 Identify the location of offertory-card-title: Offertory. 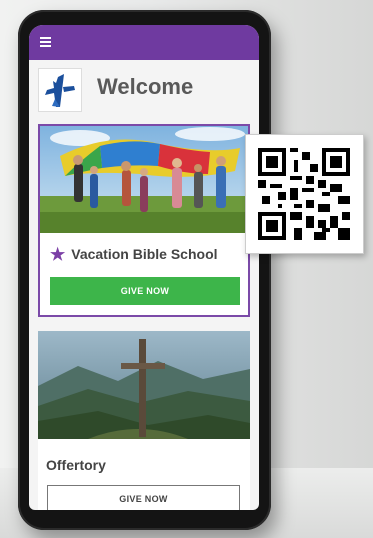
(76, 465).